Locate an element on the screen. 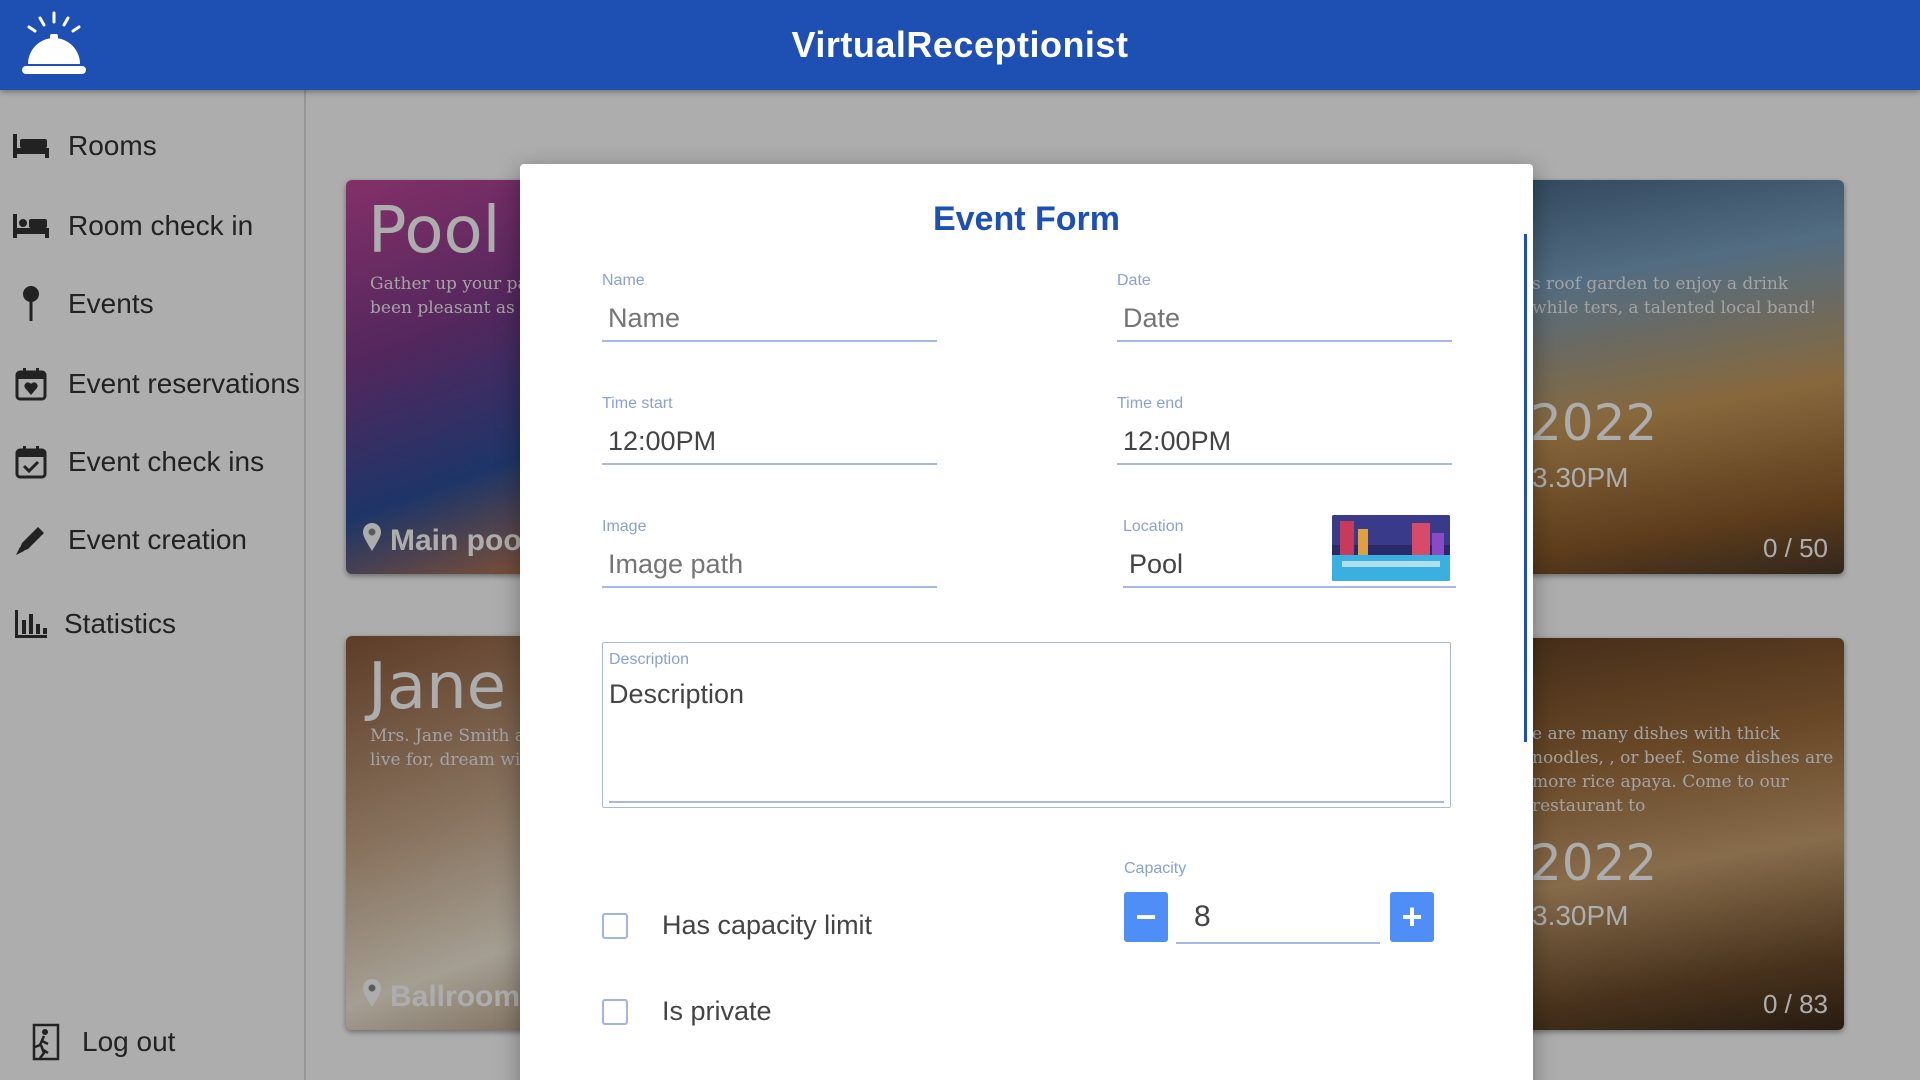 The image size is (1920, 1080). date-input is located at coordinates (1284, 319).